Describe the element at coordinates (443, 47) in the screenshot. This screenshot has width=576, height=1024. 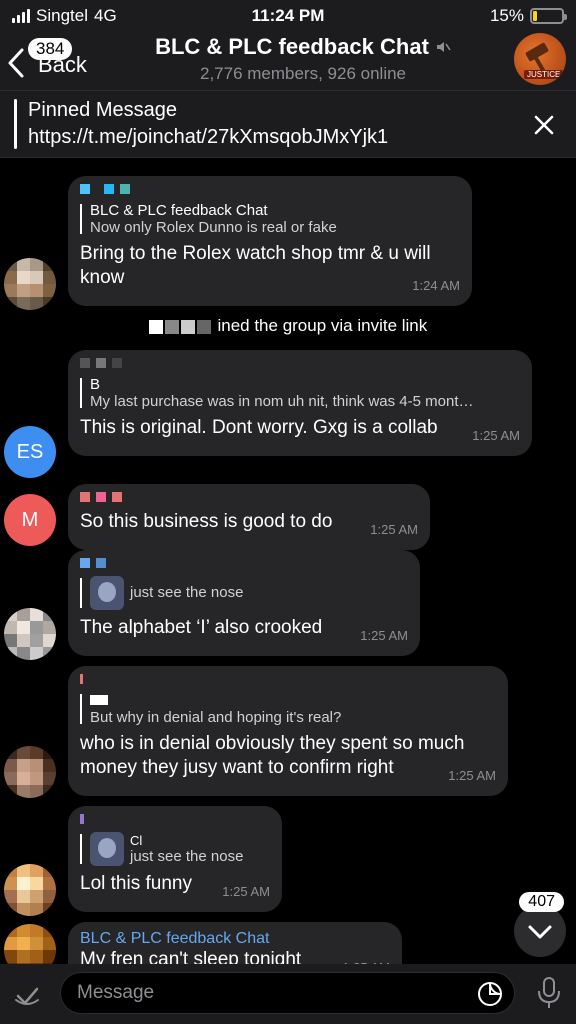
I see `mute-icon` at that location.